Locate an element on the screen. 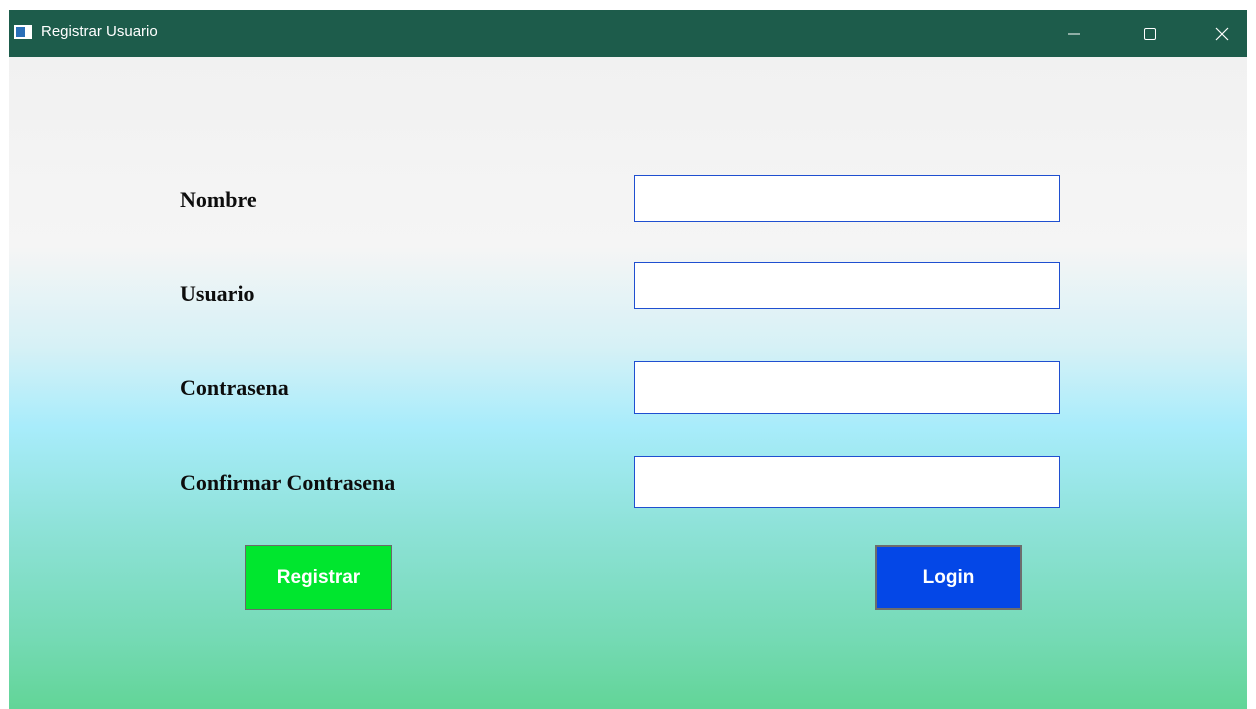  close-button is located at coordinates (1222, 33).